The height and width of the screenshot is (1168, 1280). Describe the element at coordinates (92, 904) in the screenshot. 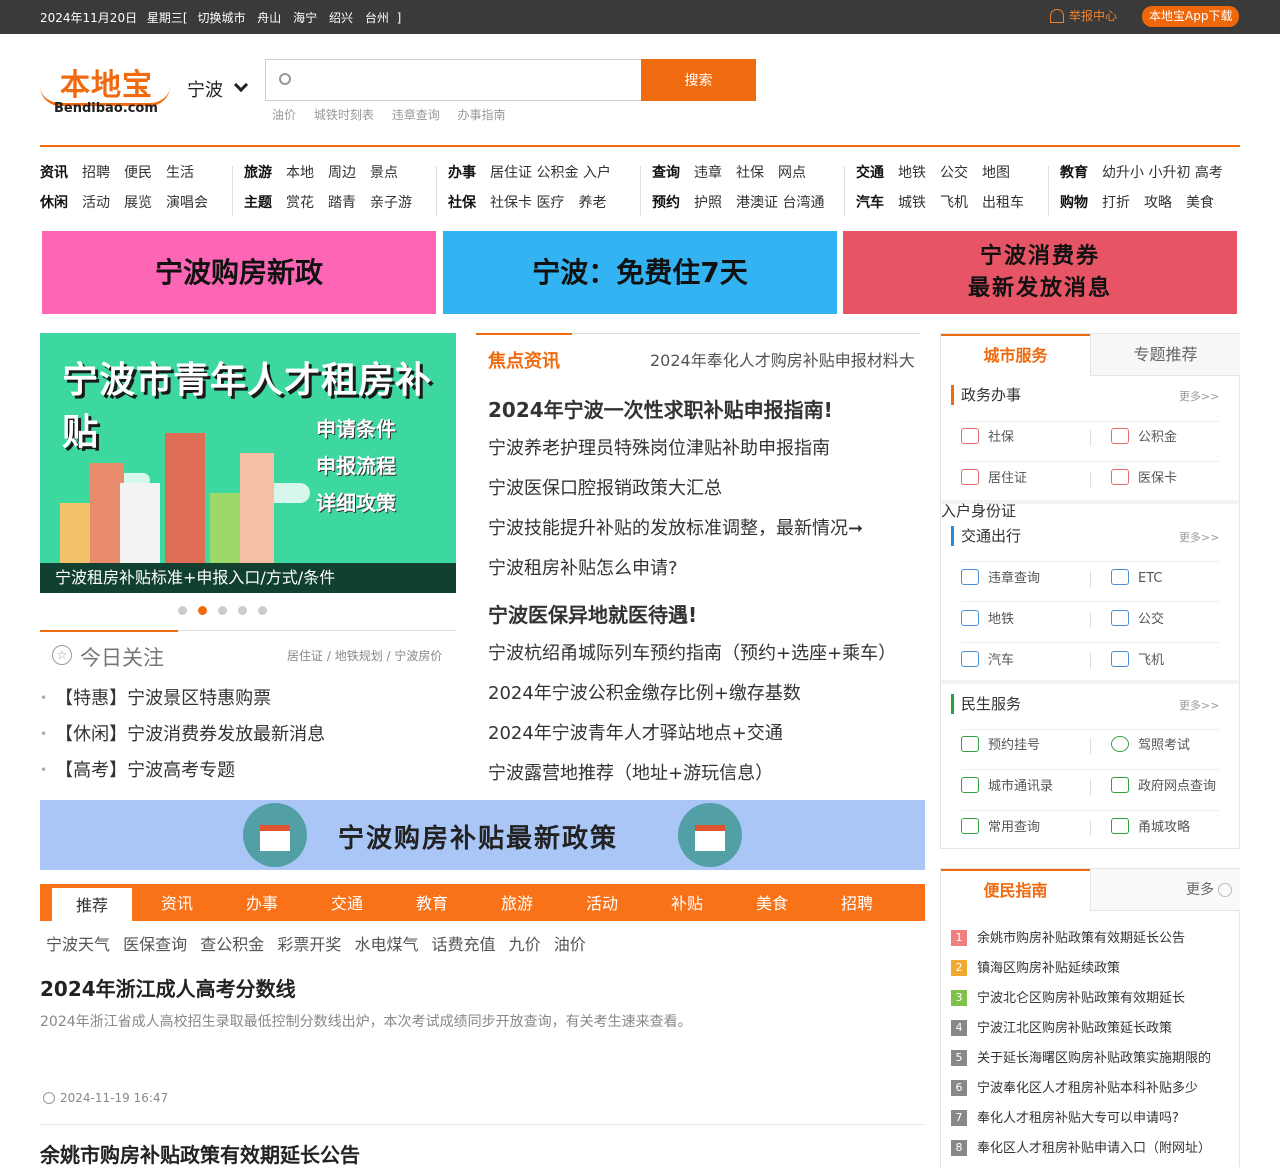

I see `tab-recommend: 推荐` at that location.